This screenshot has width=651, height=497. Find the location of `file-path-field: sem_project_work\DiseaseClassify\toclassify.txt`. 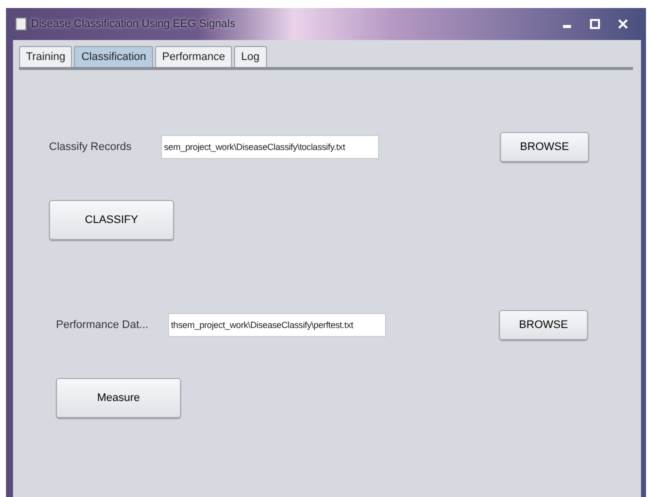

file-path-field: sem_project_work\DiseaseClassify\toclassify.txt is located at coordinates (270, 147).